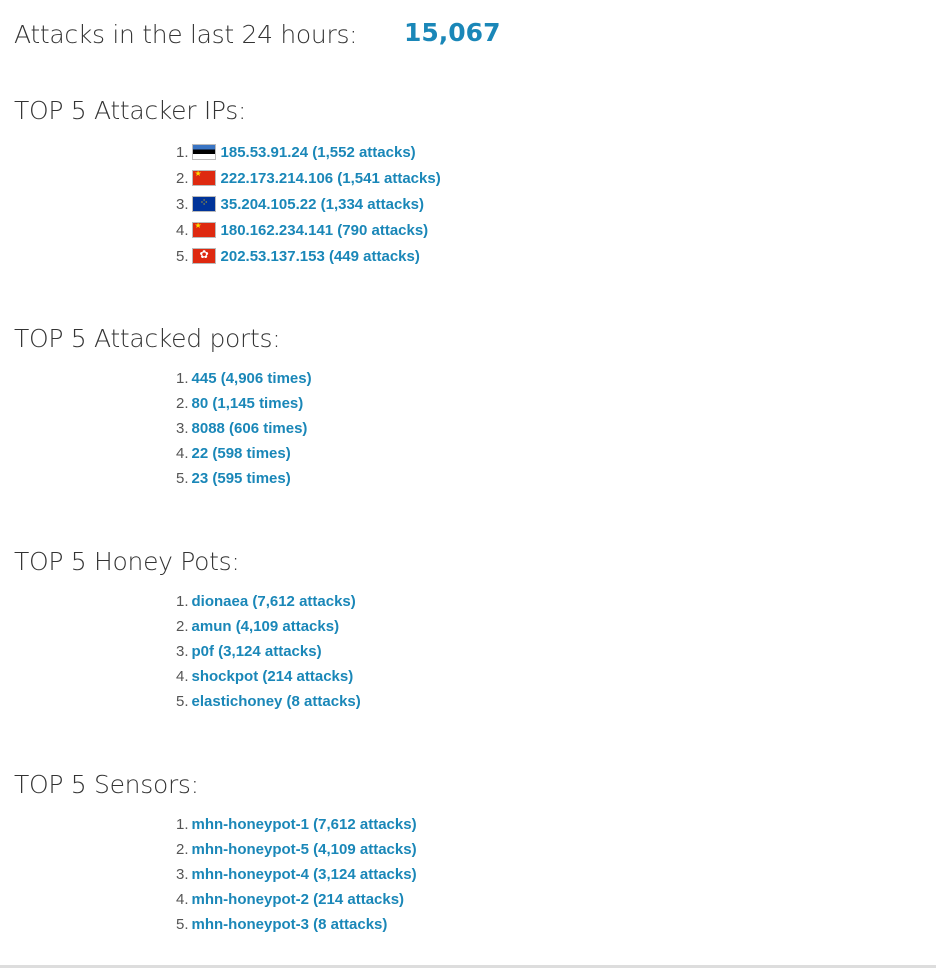  Describe the element at coordinates (273, 676) in the screenshot. I see `honeypot-link: shockpot (214 attacks)` at that location.